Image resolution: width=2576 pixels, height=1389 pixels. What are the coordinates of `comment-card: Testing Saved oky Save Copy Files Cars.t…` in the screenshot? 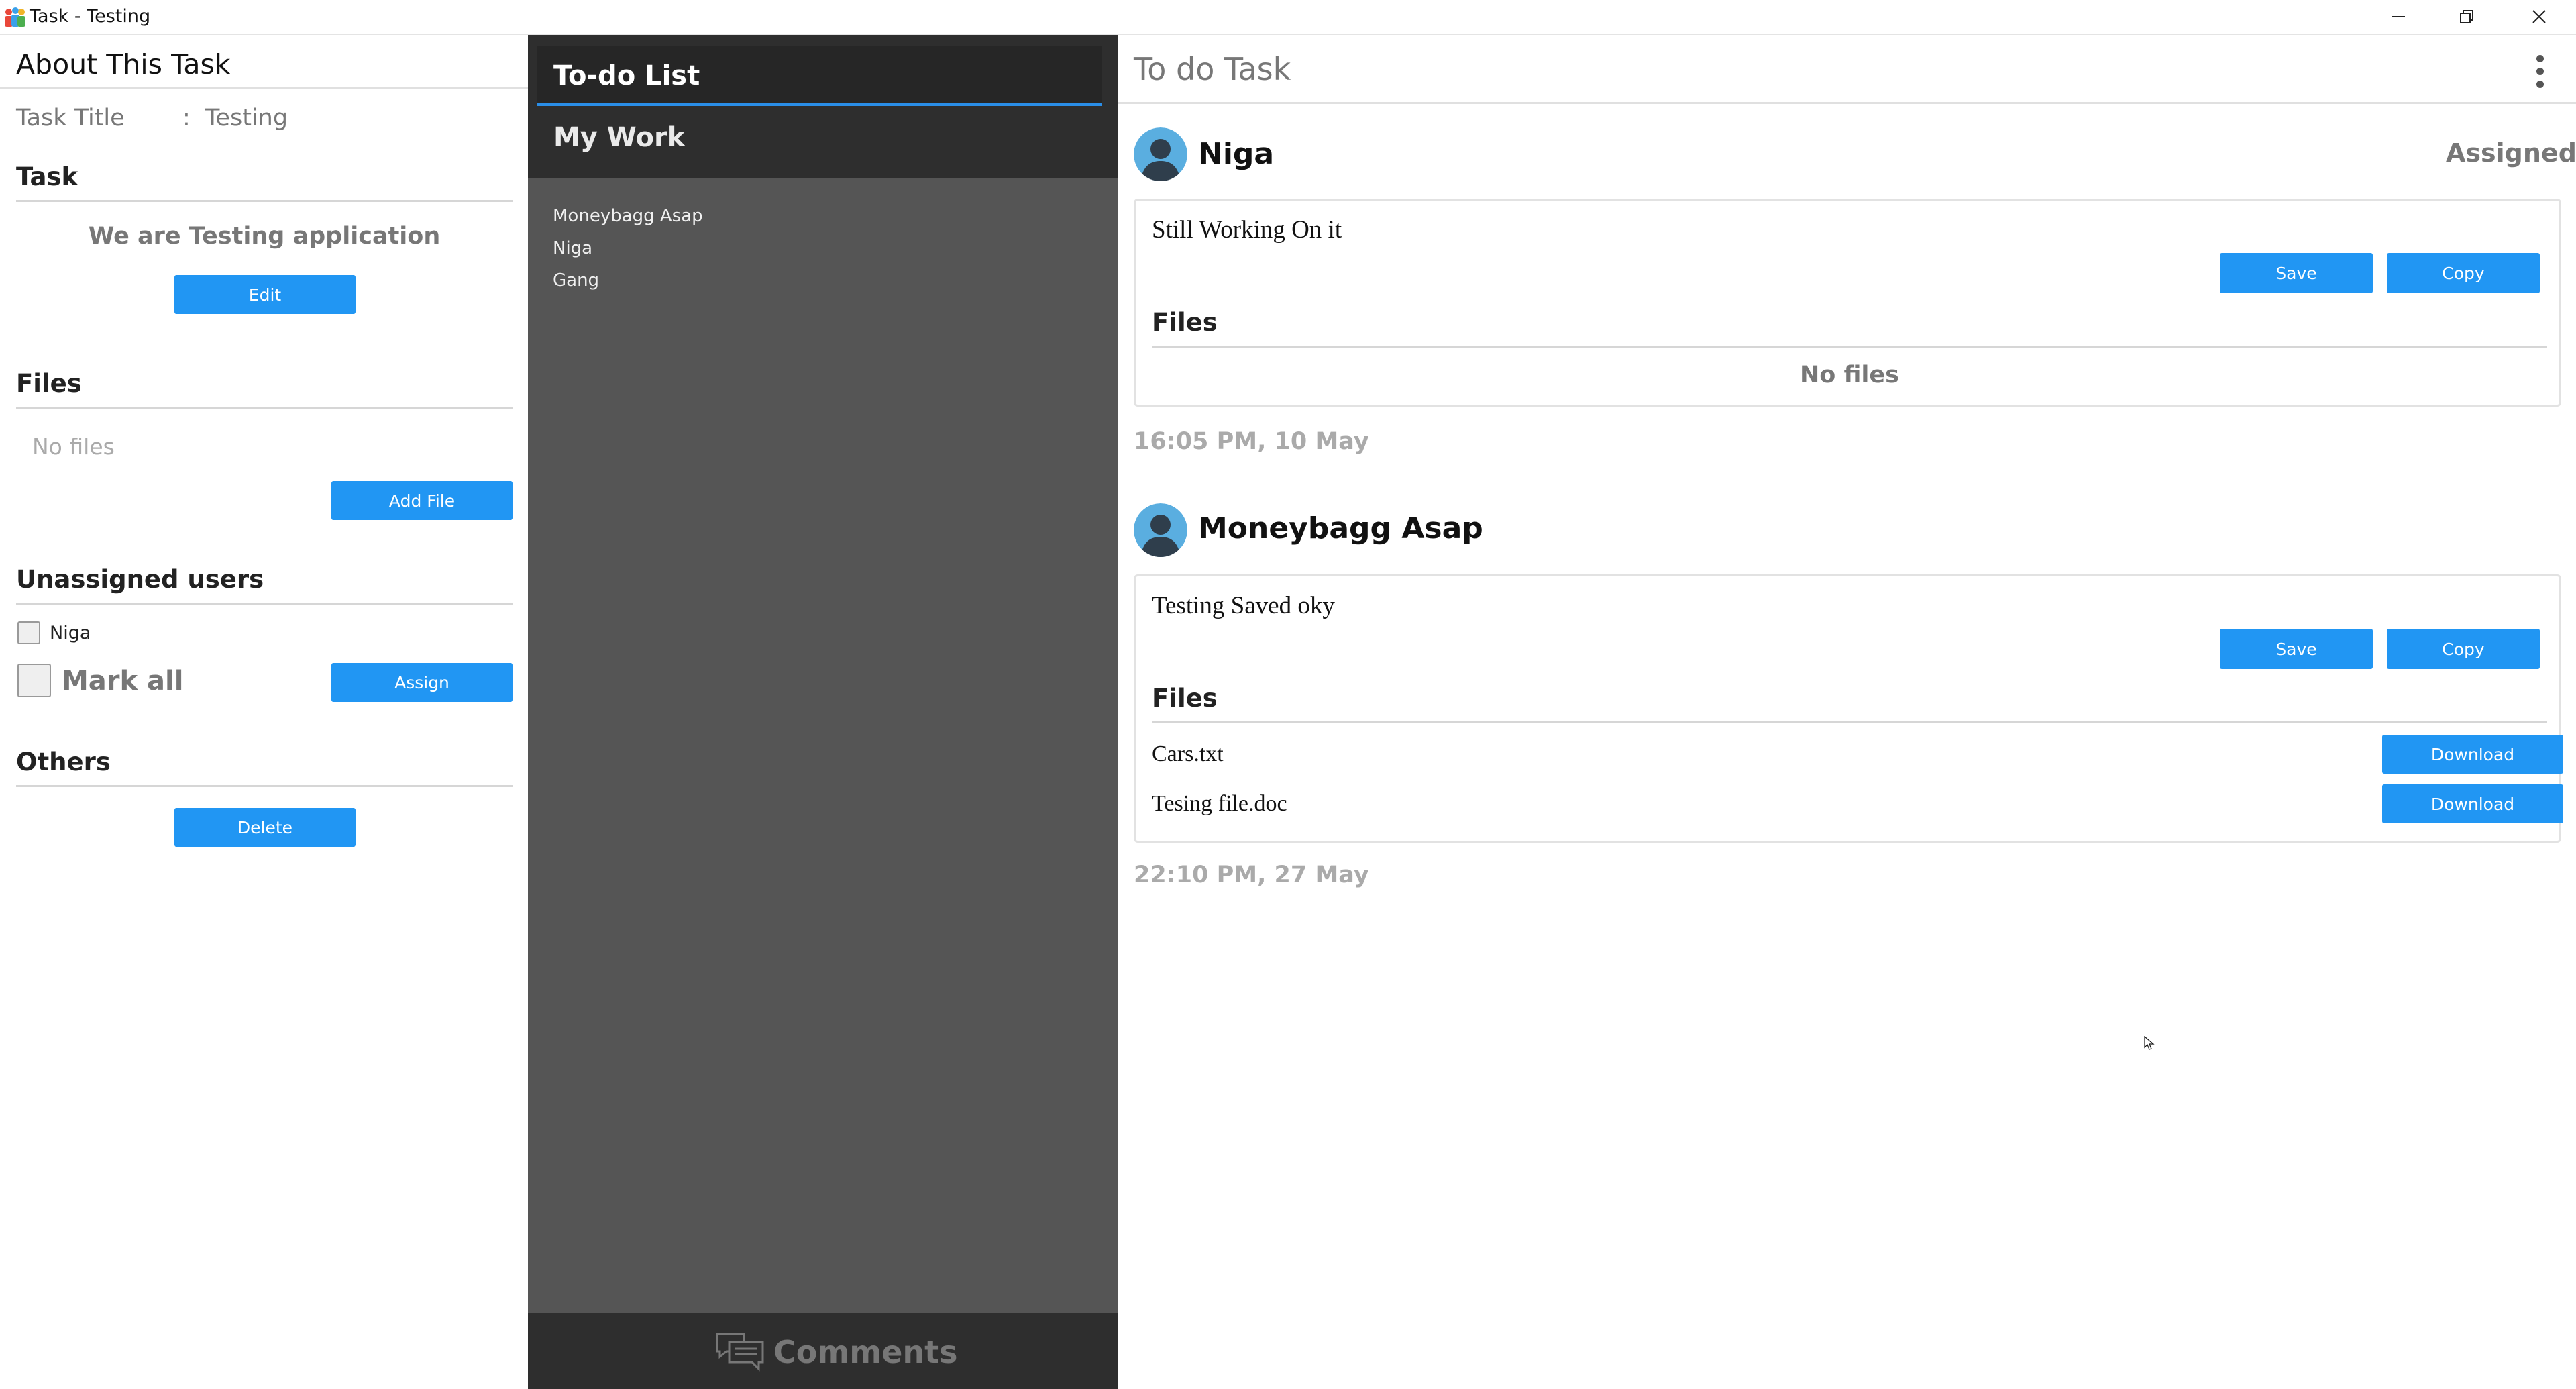 It's located at (1848, 709).